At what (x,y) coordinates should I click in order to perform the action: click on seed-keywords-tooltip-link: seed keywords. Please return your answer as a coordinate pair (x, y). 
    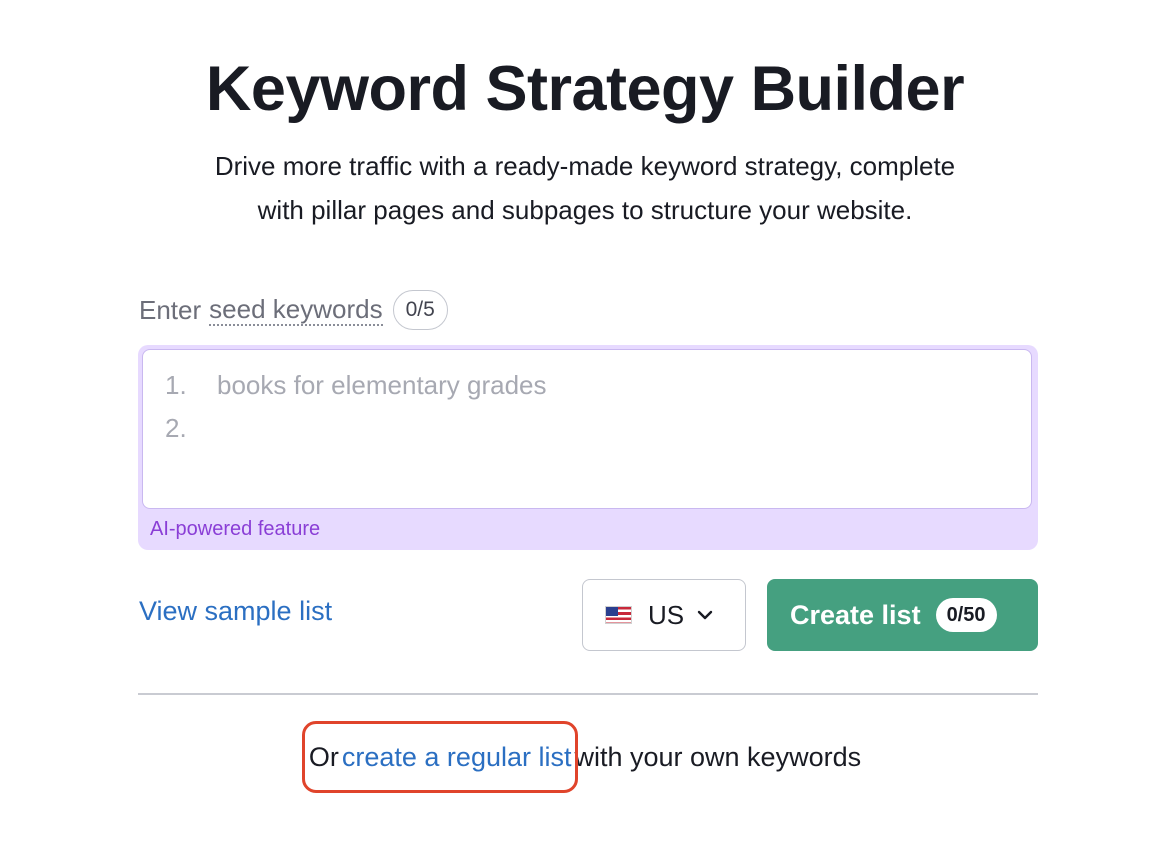
    Looking at the image, I should click on (296, 310).